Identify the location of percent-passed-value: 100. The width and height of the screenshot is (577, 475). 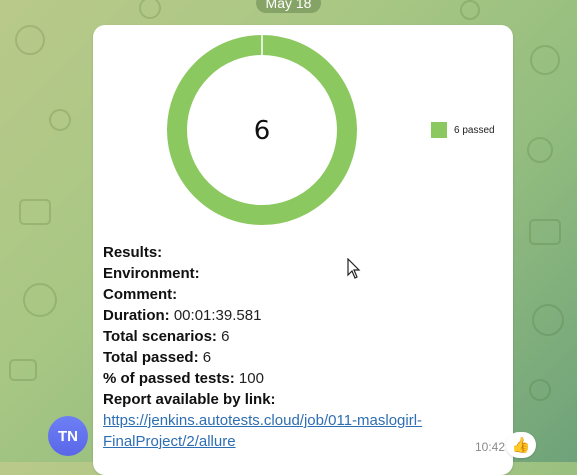
(251, 378).